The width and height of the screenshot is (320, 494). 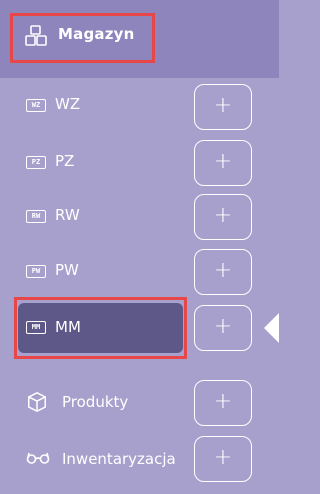 I want to click on sidebar-item-pz: PZ PZ, so click(x=95, y=162).